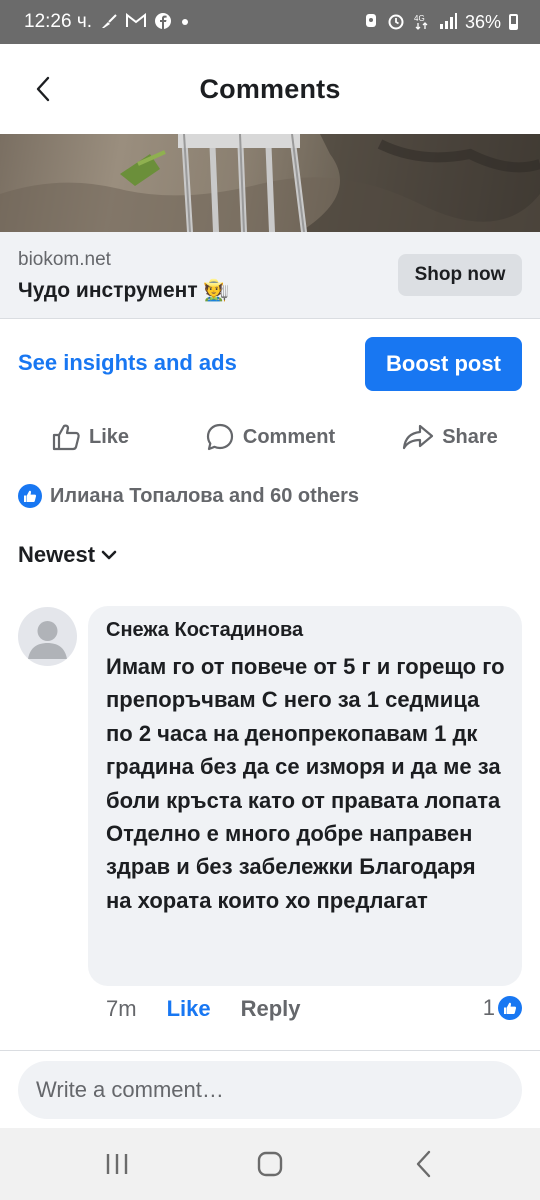 The height and width of the screenshot is (1200, 540). Describe the element at coordinates (371, 22) in the screenshot. I see `silent-icon` at that location.